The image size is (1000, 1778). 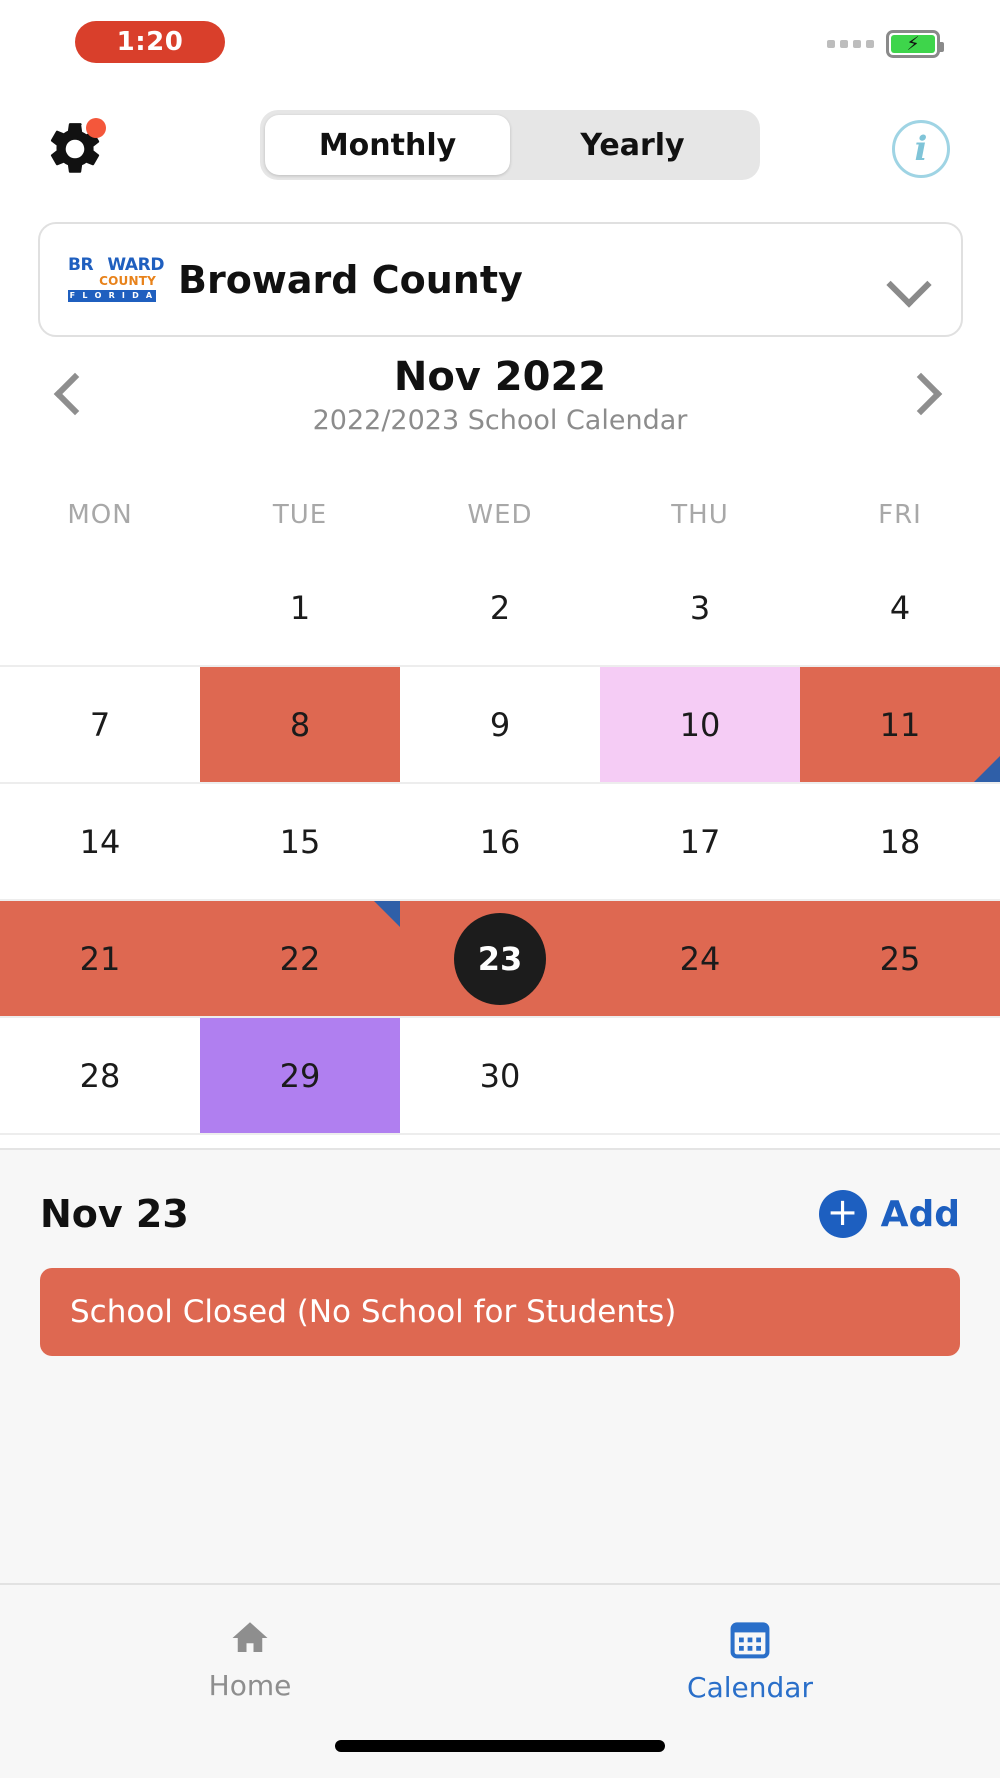 I want to click on view-mode-segmented-control: Monthly Yearly, so click(x=510, y=145).